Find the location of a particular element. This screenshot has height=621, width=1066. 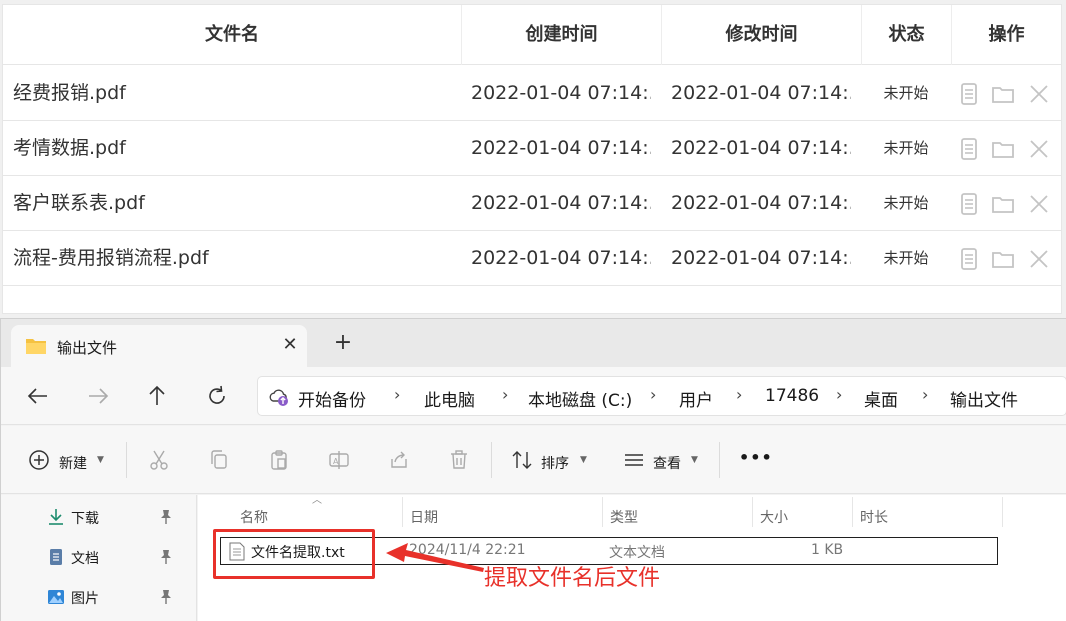

breadcrumb-user-folder: 17486 is located at coordinates (792, 396).